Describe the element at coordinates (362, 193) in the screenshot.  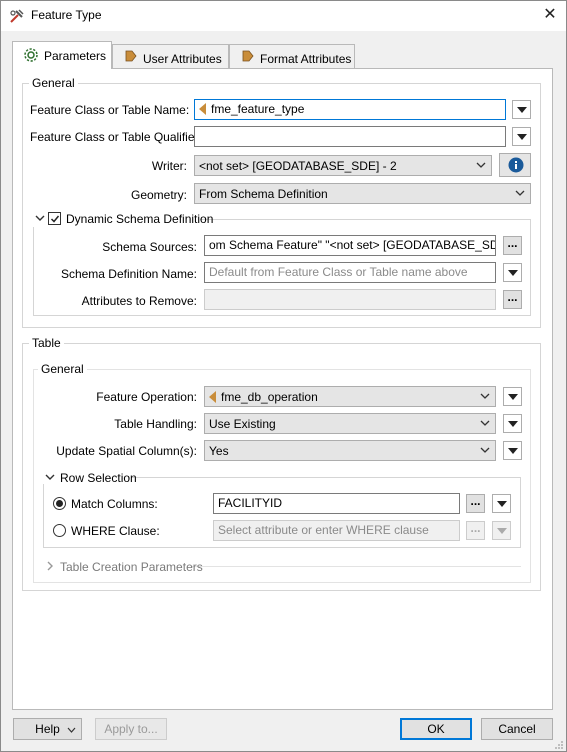
I see `geometry-select: From Schema Definition` at that location.